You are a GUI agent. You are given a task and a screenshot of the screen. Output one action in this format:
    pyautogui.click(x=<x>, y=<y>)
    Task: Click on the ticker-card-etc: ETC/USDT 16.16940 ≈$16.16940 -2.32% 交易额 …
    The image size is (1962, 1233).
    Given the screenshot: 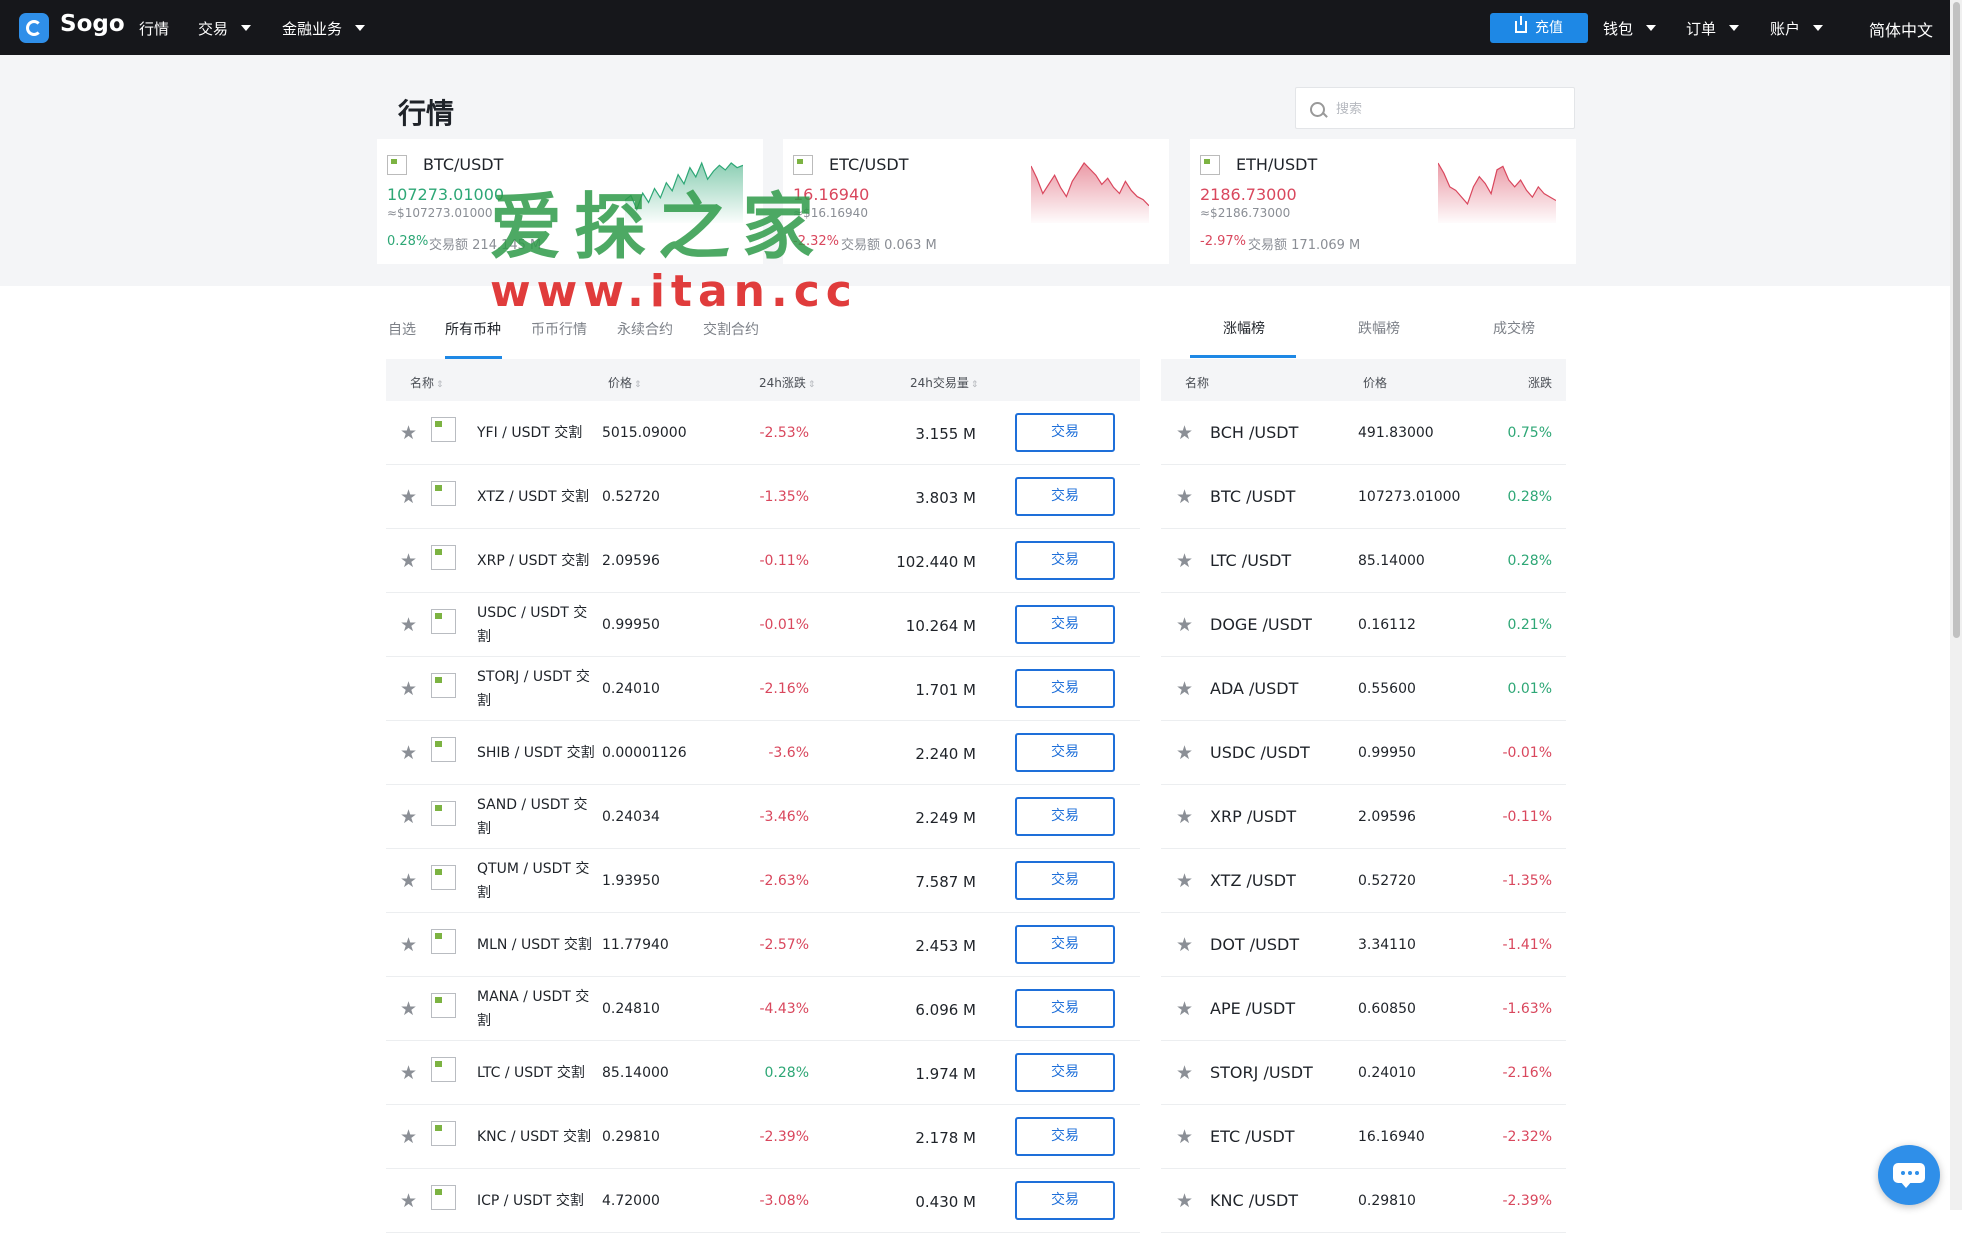 What is the action you would take?
    pyautogui.click(x=976, y=201)
    